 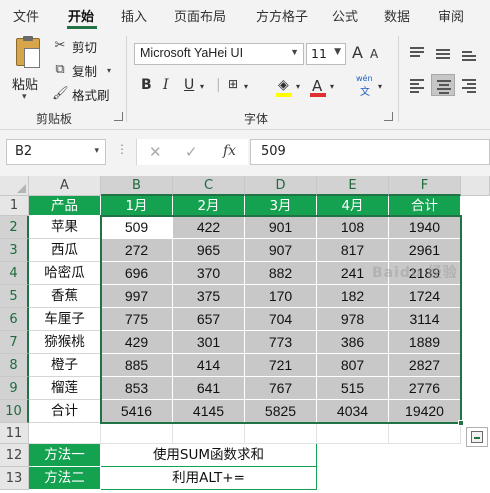 What do you see at coordinates (425, 388) in the screenshot?
I see `value-cell: 2776` at bounding box center [425, 388].